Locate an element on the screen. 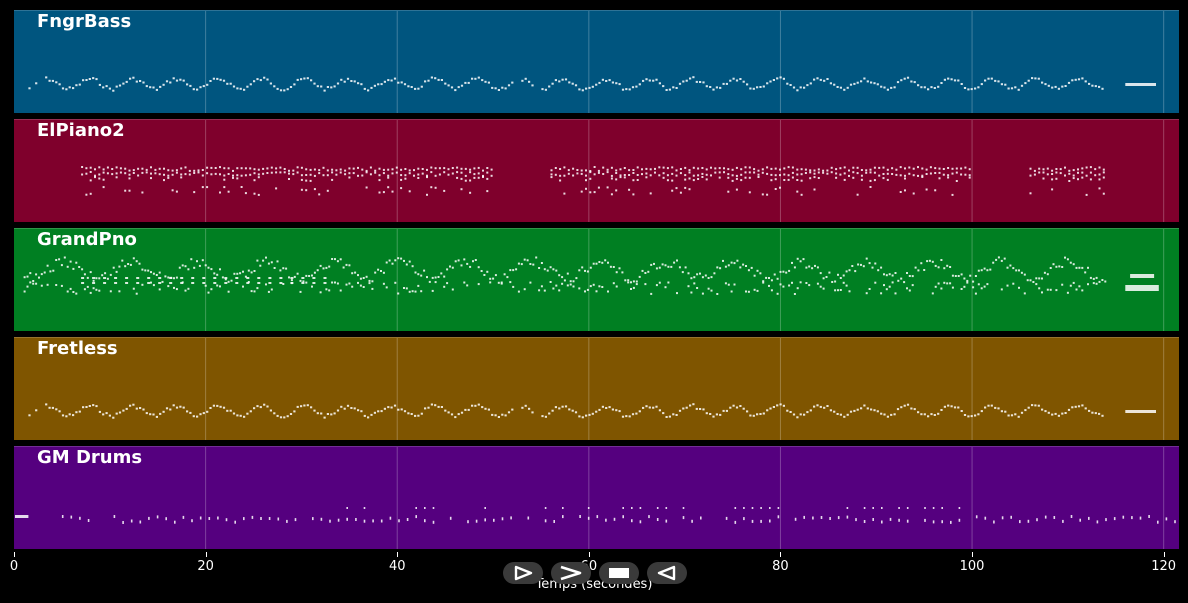 This screenshot has height=603, width=1188. tick-line is located at coordinates (14, 554).